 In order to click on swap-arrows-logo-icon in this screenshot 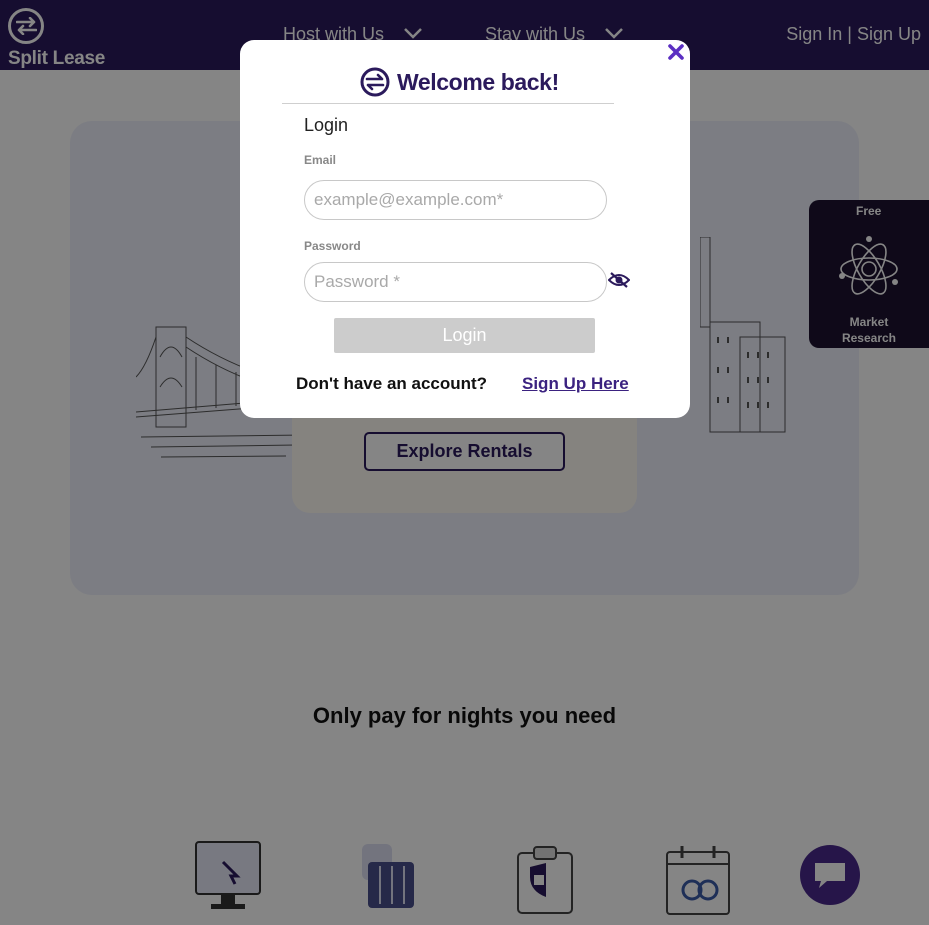, I will do `click(375, 82)`.